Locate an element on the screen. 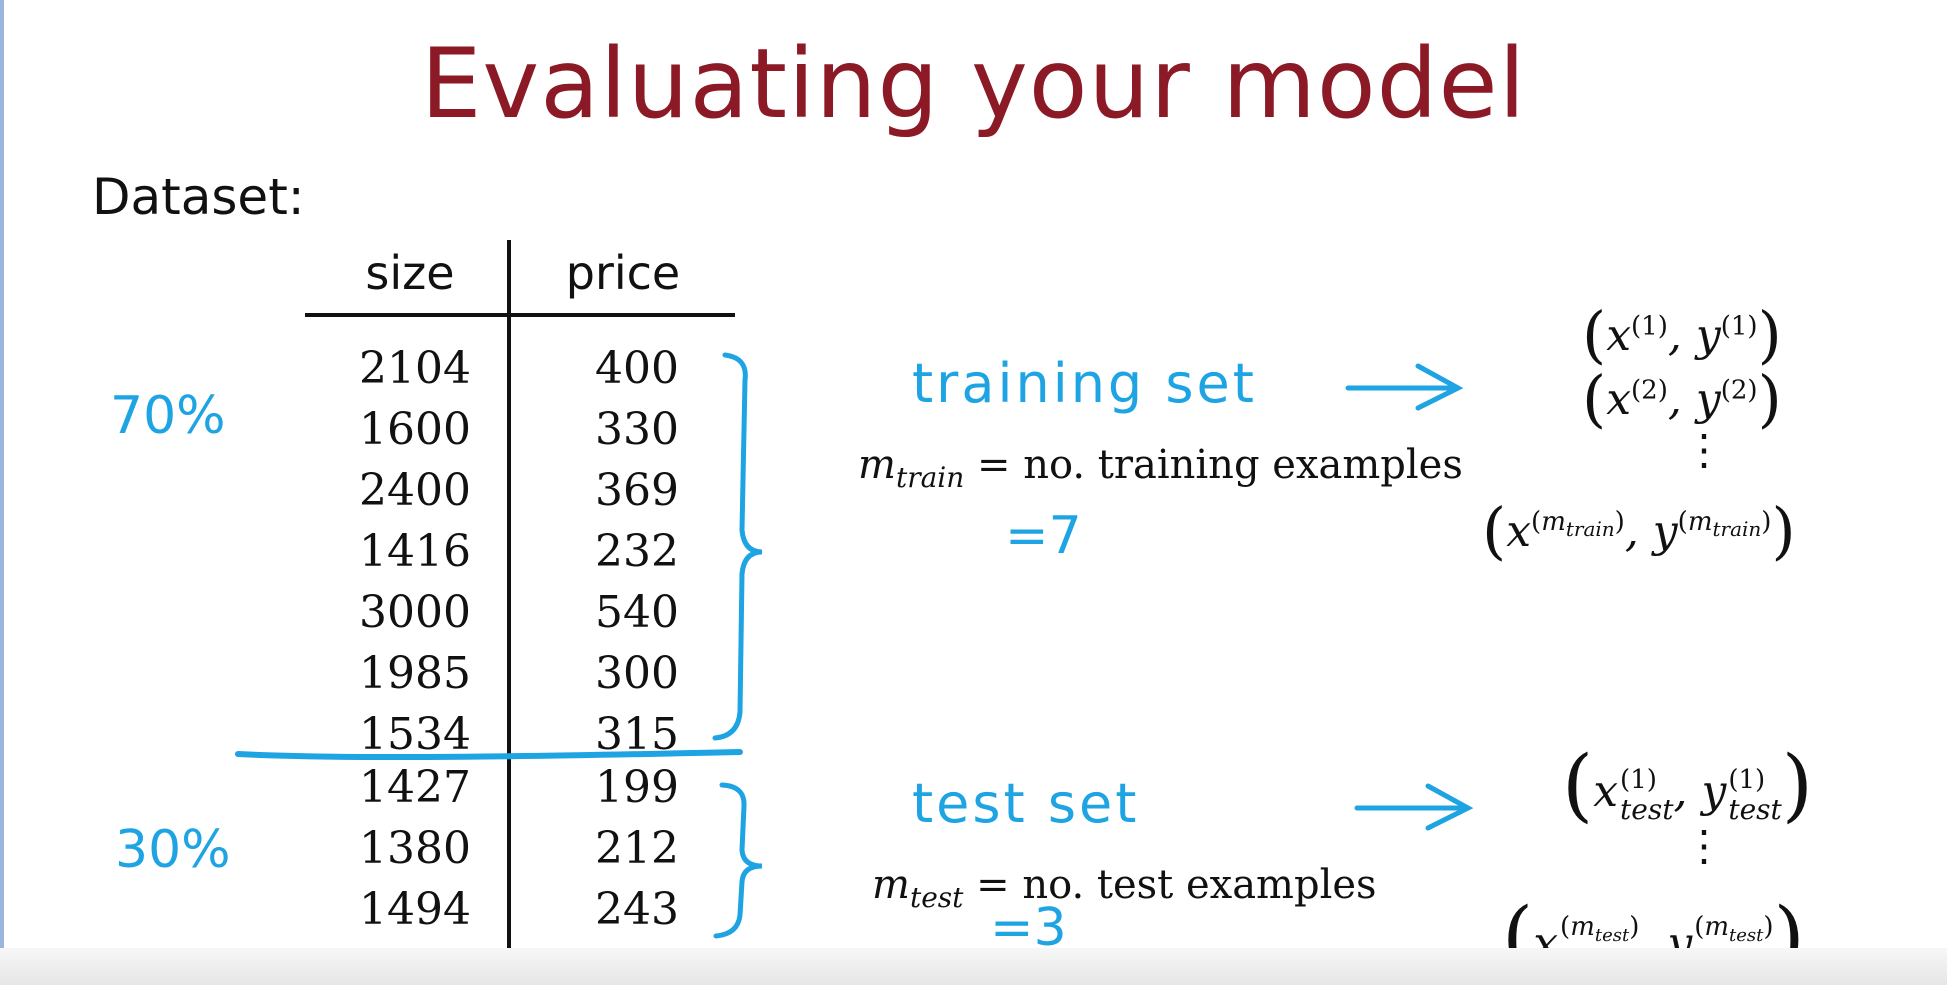 The width and height of the screenshot is (1947, 985). size-cell: 1985 is located at coordinates (415, 673).